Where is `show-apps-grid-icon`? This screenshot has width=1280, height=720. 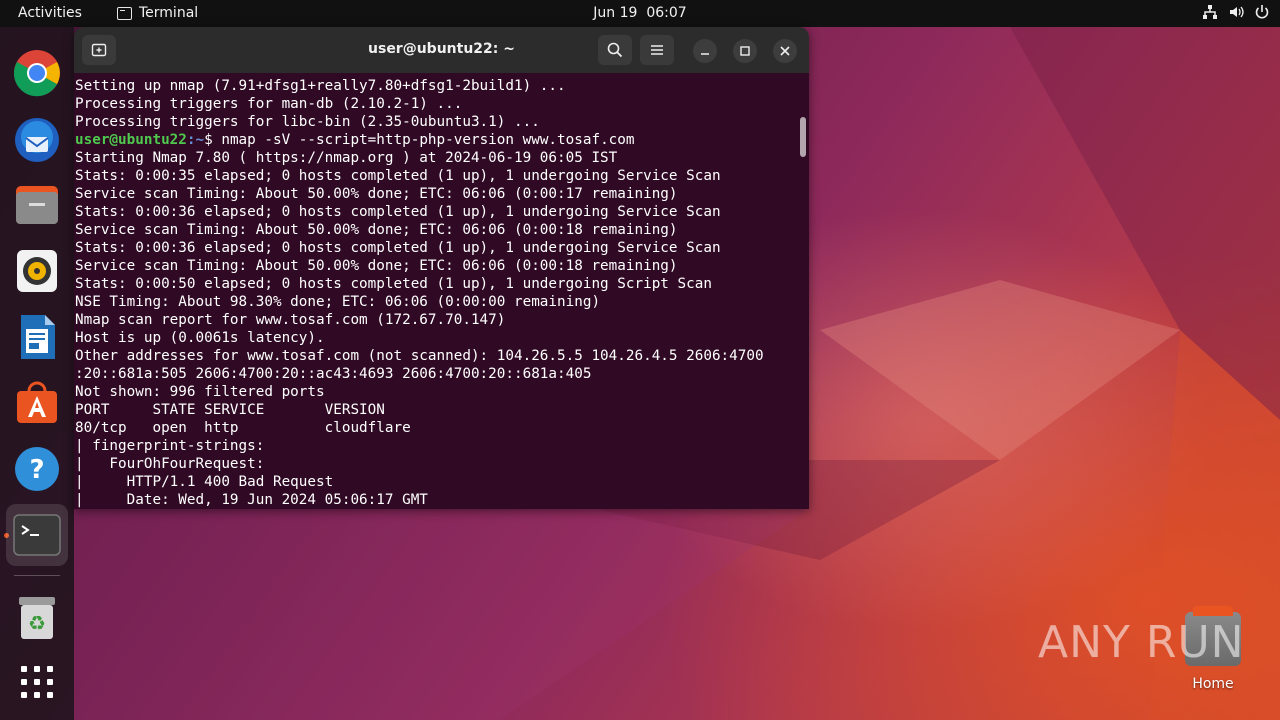 show-apps-grid-icon is located at coordinates (37, 682).